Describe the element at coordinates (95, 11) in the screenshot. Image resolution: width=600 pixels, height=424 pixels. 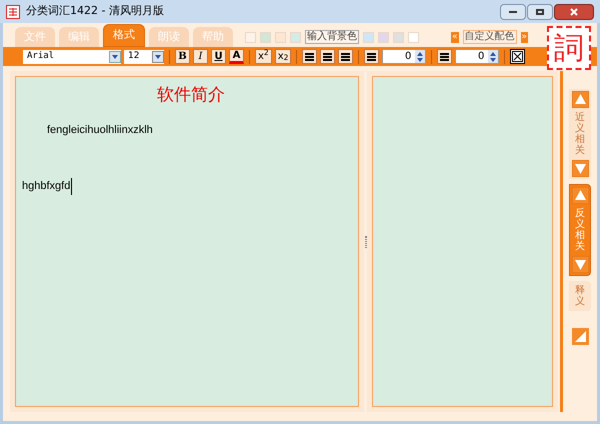
I see `window-title: 分类词汇1422 - 清风明月版` at that location.